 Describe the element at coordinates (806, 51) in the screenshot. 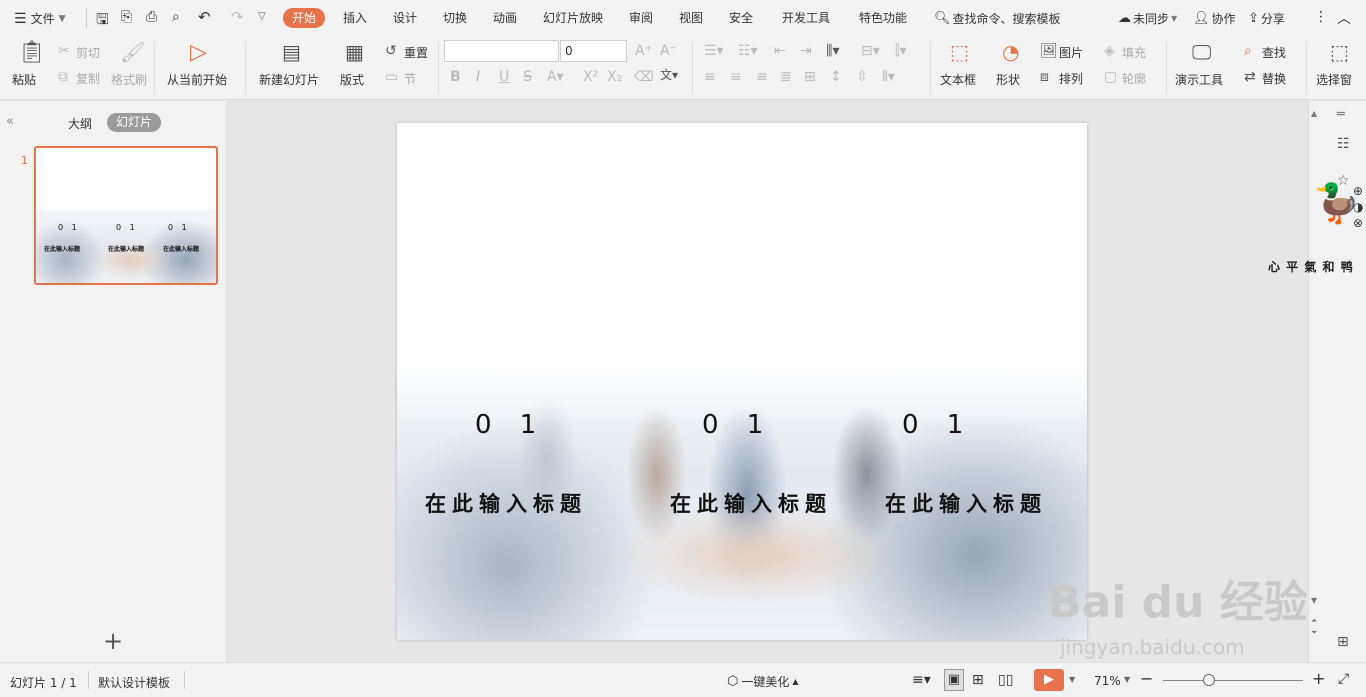

I see `increase-indent-icon: ⇥` at that location.